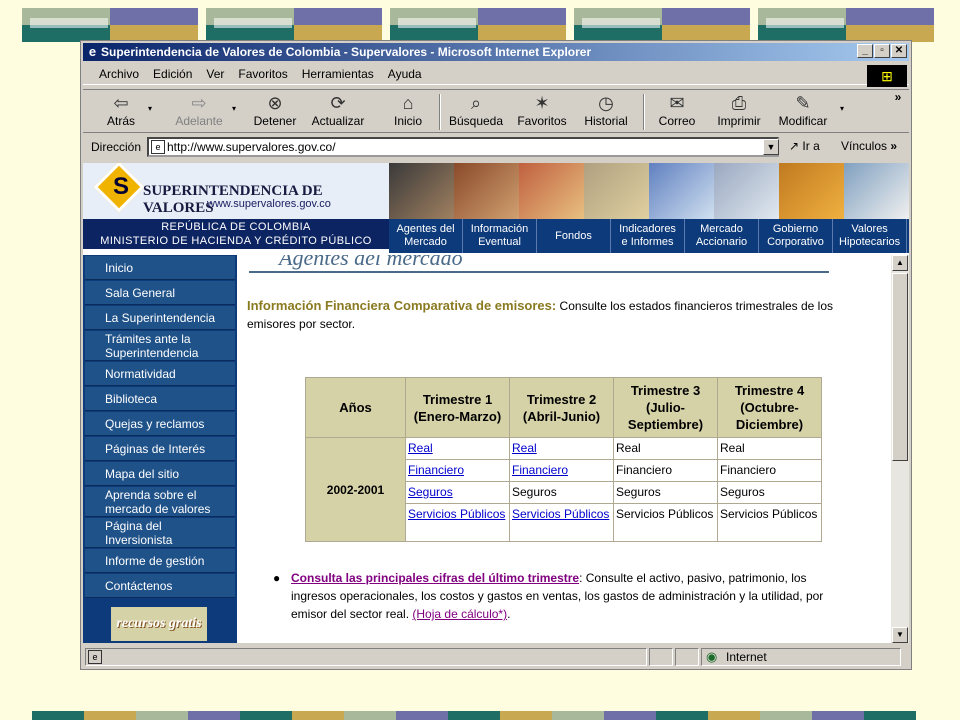  What do you see at coordinates (746, 657) in the screenshot?
I see `zone-label: Internet` at bounding box center [746, 657].